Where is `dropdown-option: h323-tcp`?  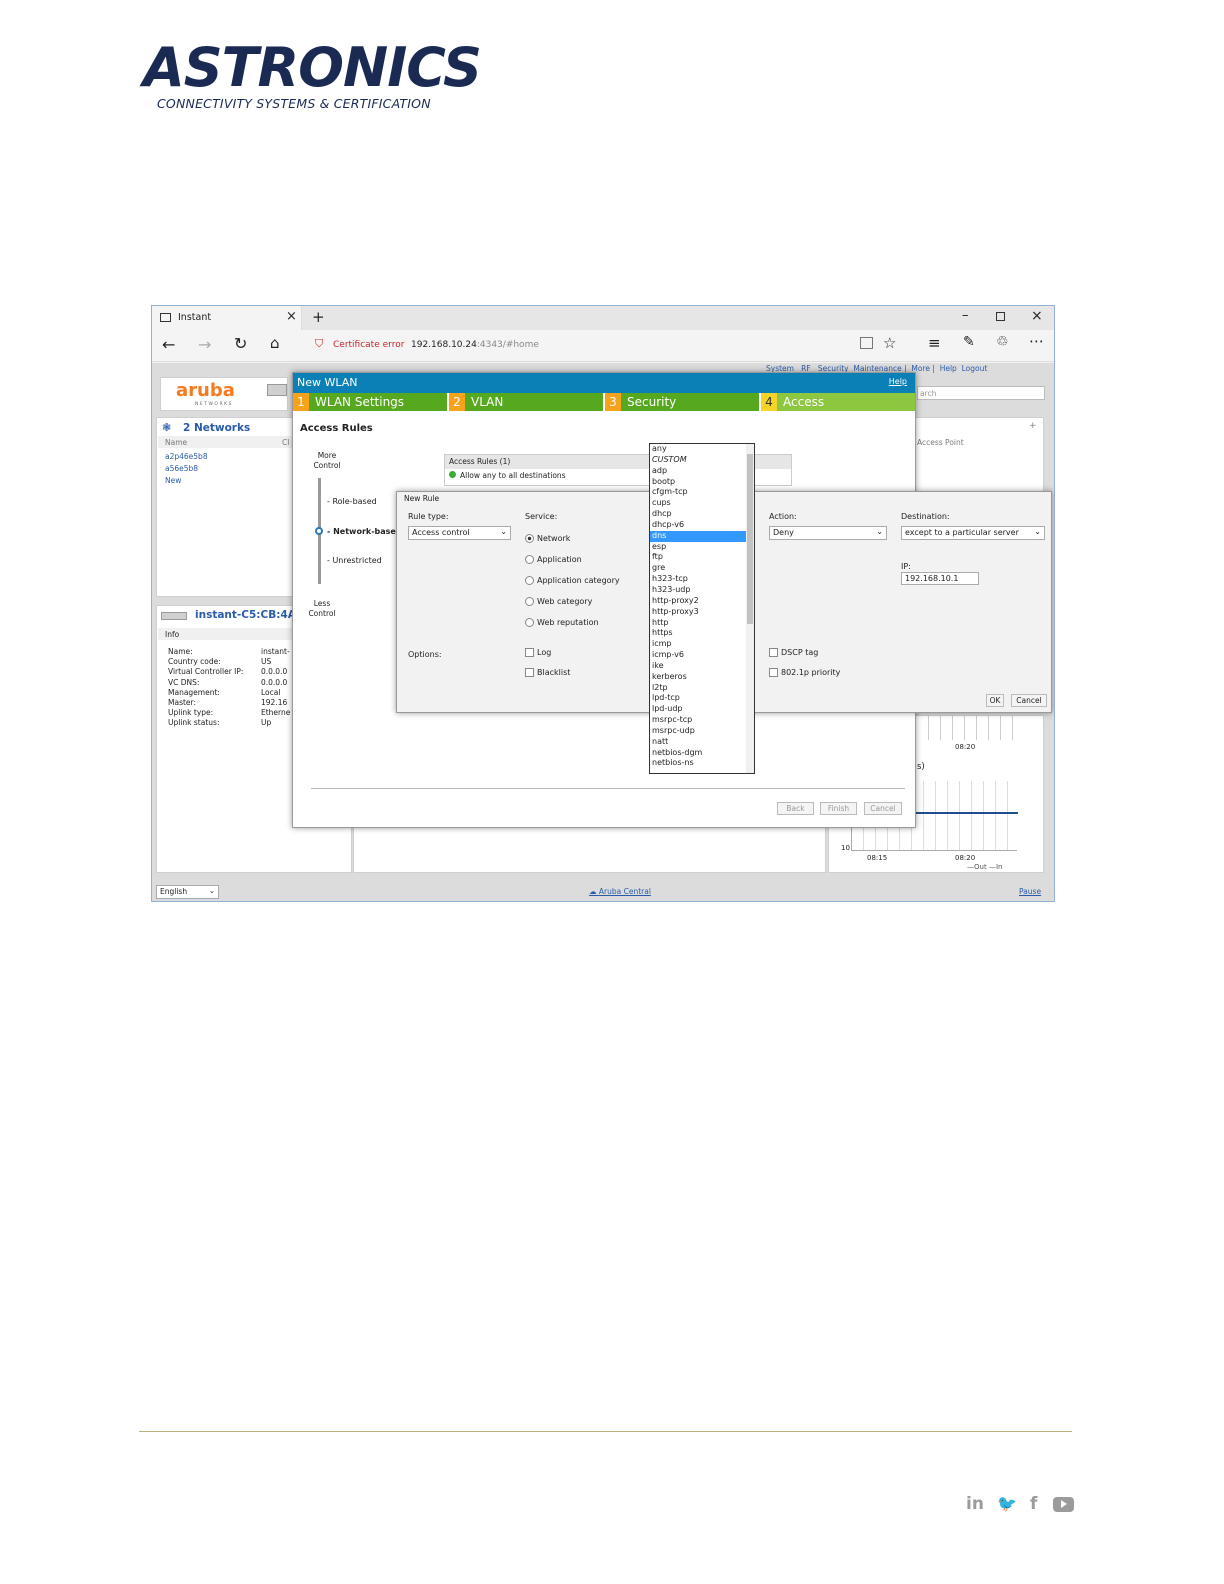 dropdown-option: h323-tcp is located at coordinates (702, 579).